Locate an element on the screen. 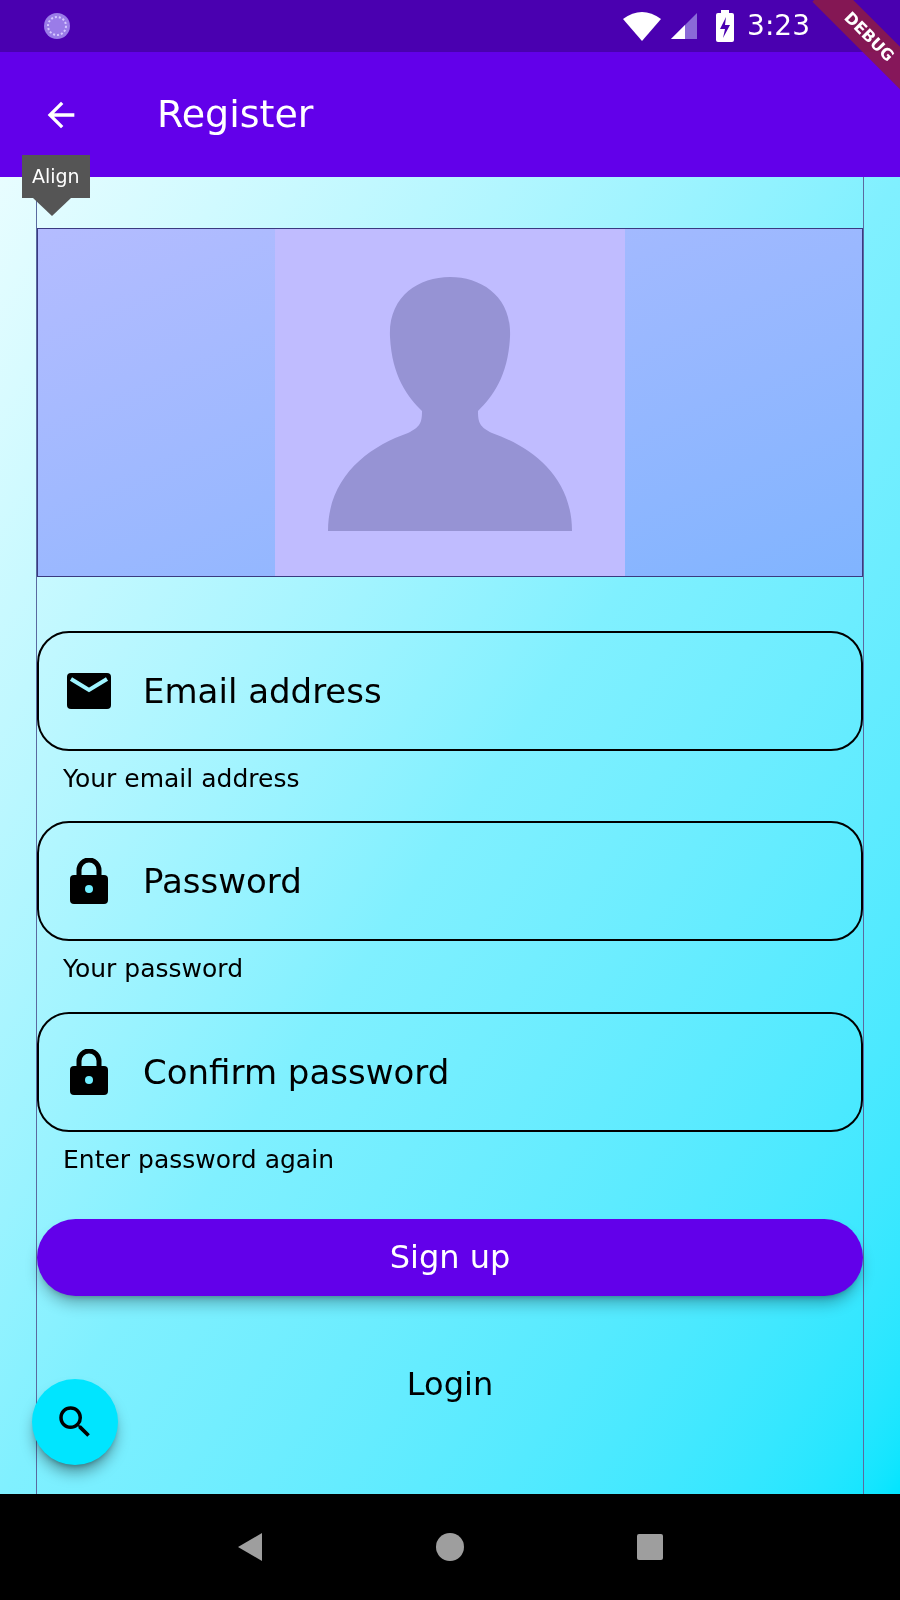  sign-up-button: Sign up is located at coordinates (450, 1257).